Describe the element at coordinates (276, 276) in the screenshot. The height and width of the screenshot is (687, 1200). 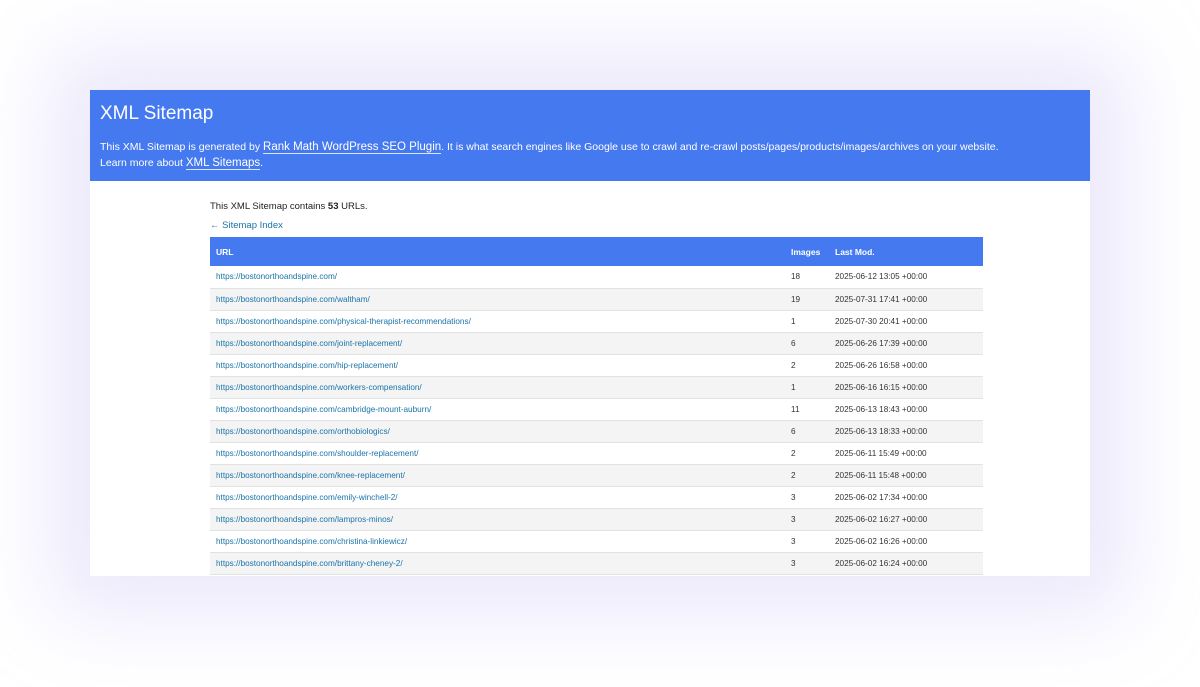
I see `url-link: https://bostonorthoandspine.com/` at that location.